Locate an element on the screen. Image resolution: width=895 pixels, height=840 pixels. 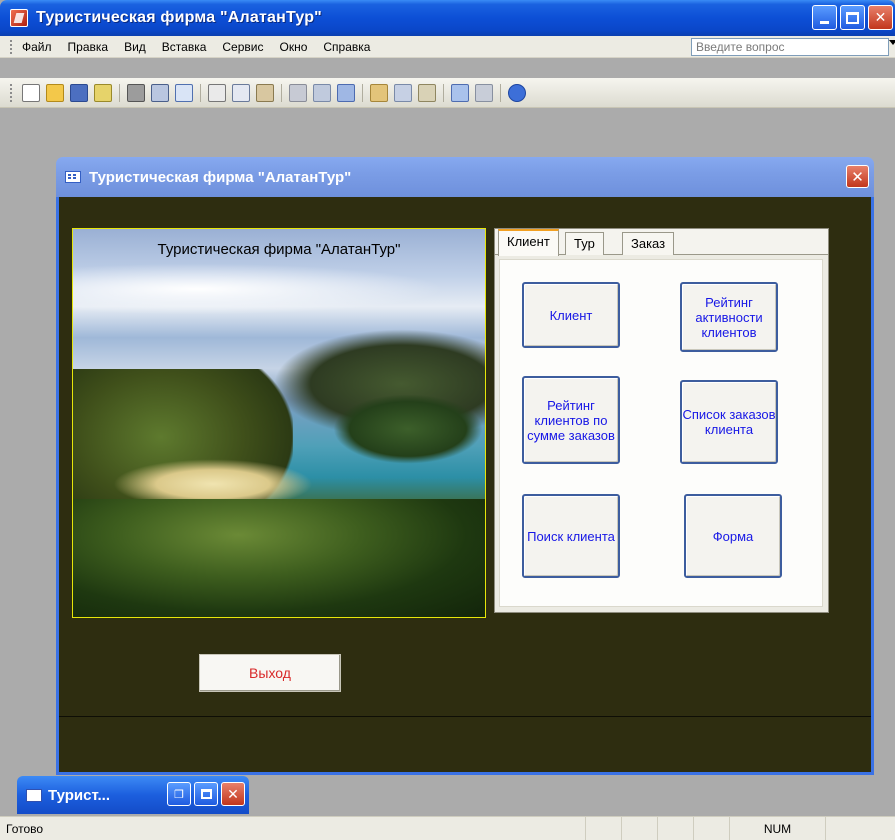
open-icon is located at coordinates (55, 92).